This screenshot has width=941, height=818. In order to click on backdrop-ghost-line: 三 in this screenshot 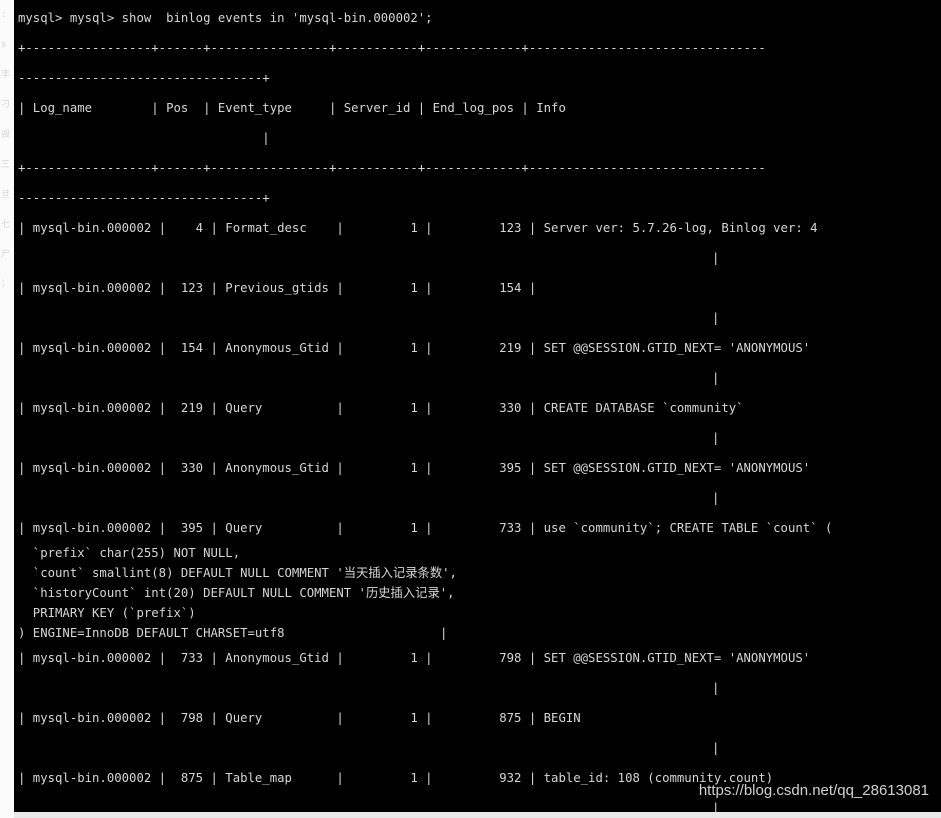, I will do `click(6, 165)`.